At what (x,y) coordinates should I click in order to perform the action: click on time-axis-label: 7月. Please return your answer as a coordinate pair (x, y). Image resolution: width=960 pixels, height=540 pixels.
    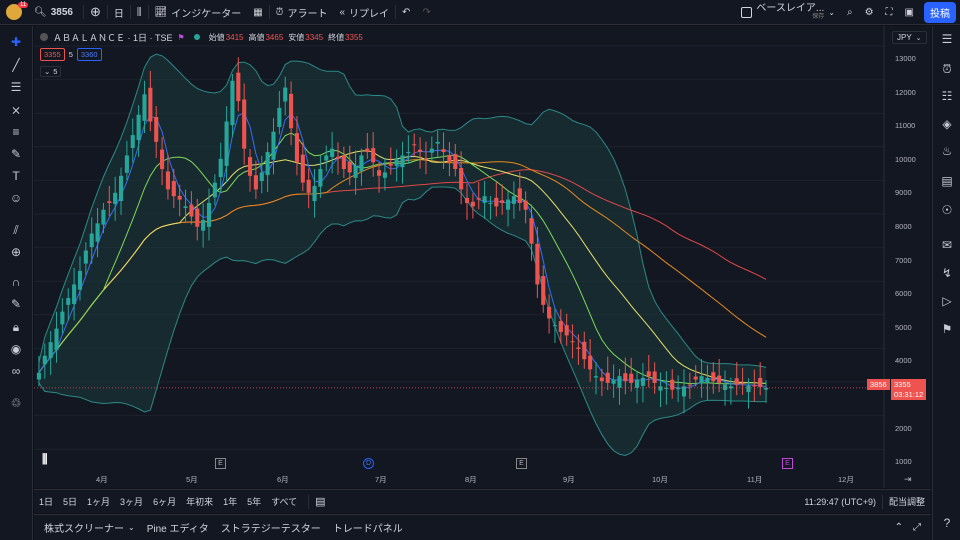
    Looking at the image, I should click on (381, 479).